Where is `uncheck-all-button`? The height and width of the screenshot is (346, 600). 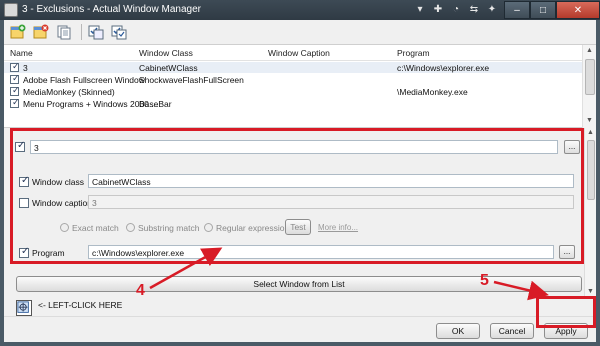 uncheck-all-button is located at coordinates (119, 32).